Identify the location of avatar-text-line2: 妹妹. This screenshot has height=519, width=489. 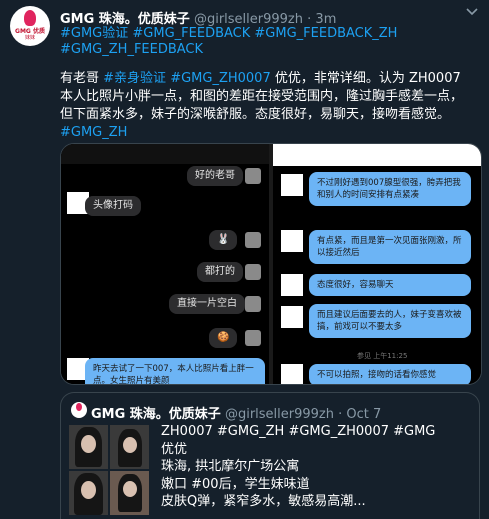
(29, 38).